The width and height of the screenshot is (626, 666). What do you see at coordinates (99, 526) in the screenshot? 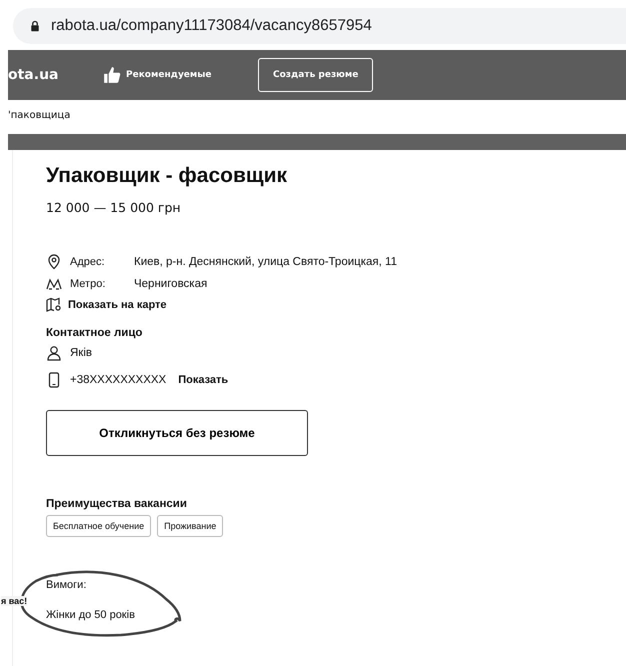
I see `benefit-tag: Бесплатное обучение` at bounding box center [99, 526].